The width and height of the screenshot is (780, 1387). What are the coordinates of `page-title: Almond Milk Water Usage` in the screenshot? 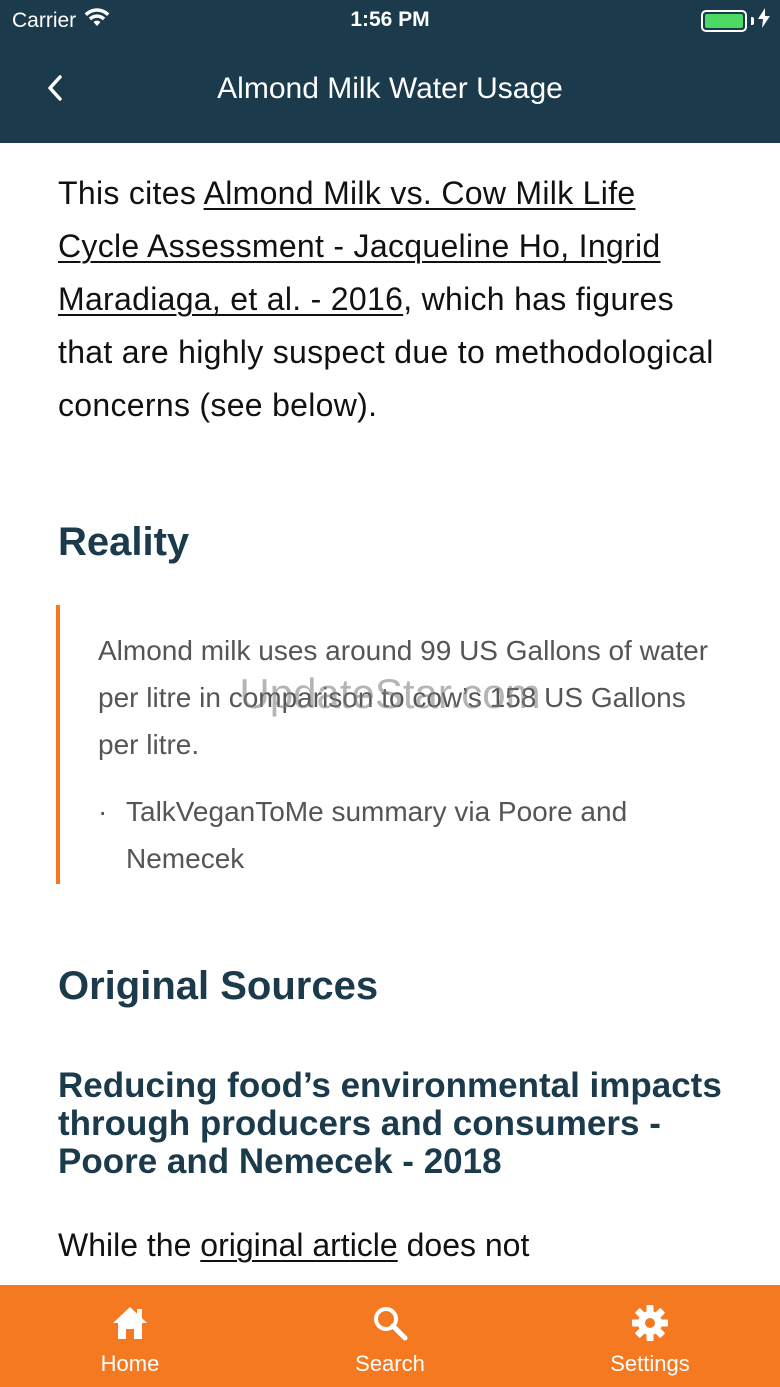 It's located at (390, 88).